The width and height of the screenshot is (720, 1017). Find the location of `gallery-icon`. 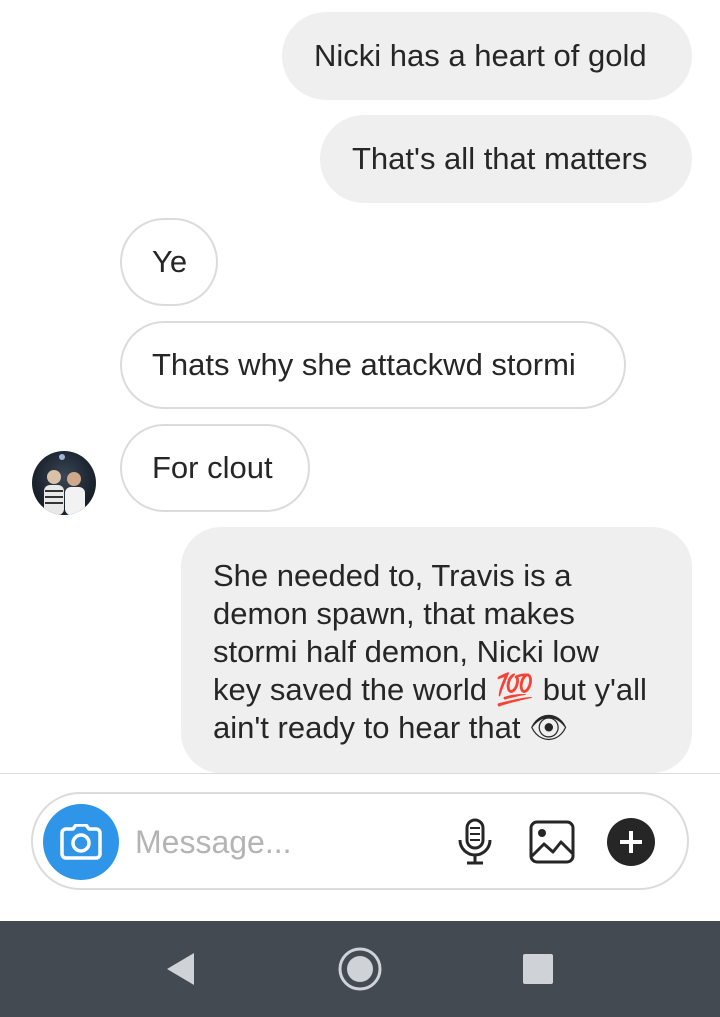

gallery-icon is located at coordinates (552, 842).